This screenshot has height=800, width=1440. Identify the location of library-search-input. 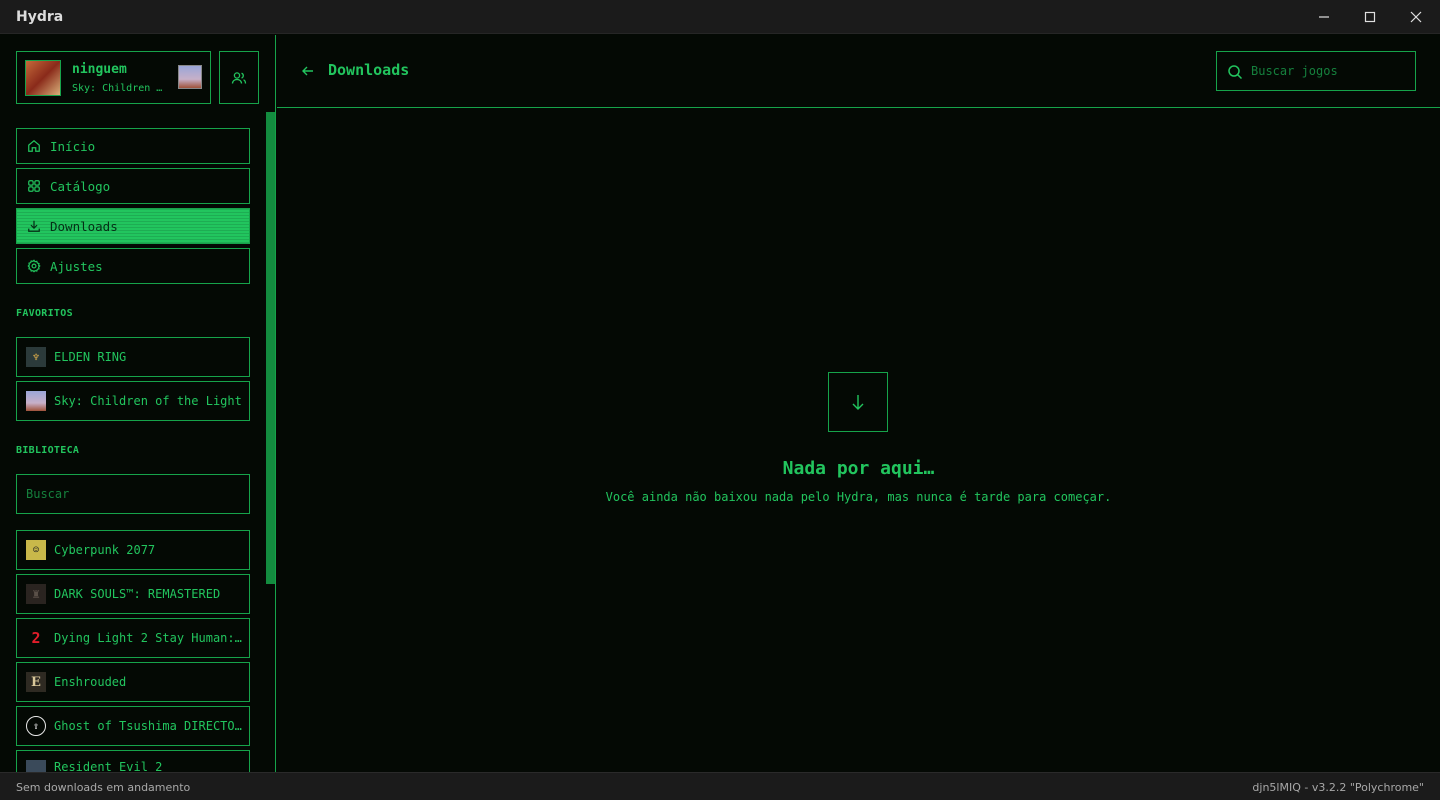
(133, 494).